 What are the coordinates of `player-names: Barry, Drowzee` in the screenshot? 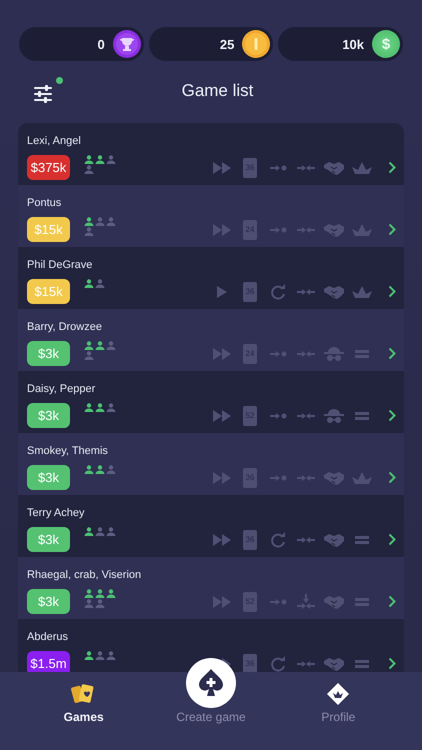 It's located at (64, 327).